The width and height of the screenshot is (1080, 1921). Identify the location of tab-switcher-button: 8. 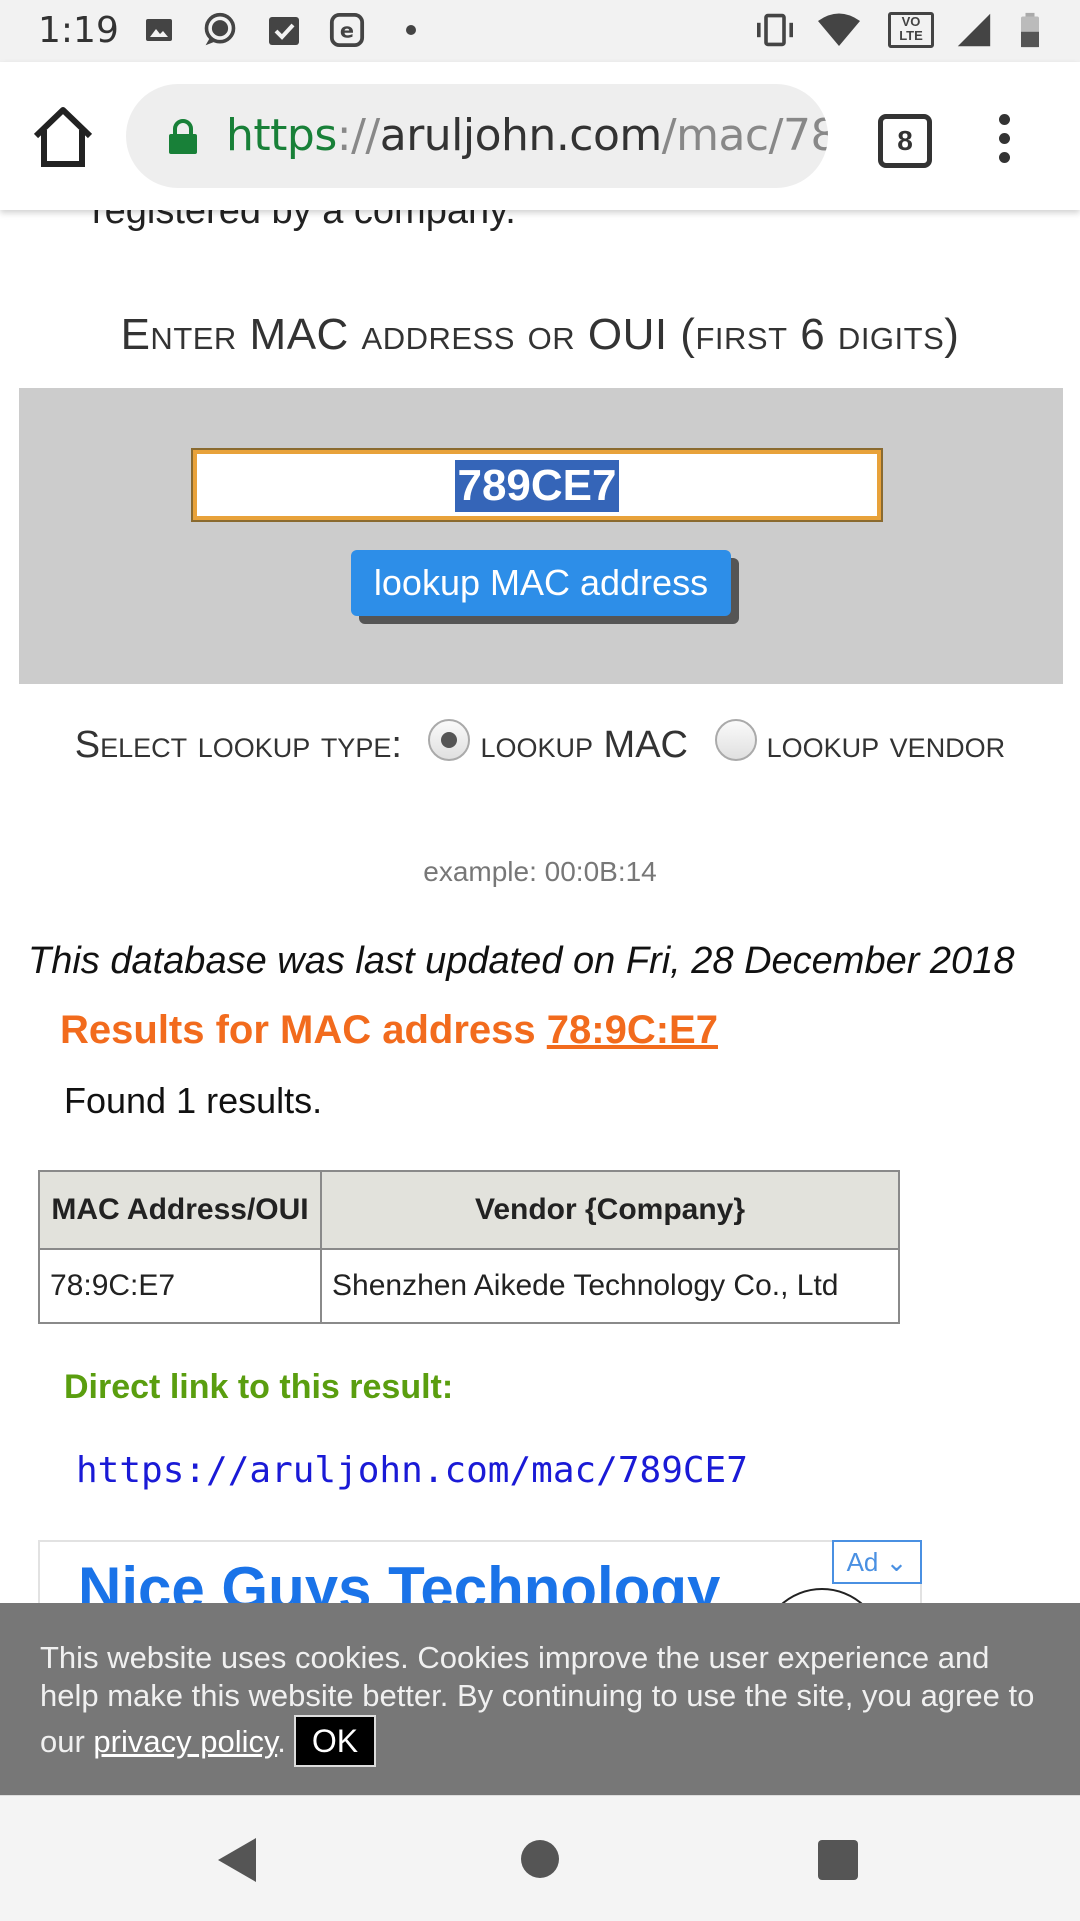
(905, 141).